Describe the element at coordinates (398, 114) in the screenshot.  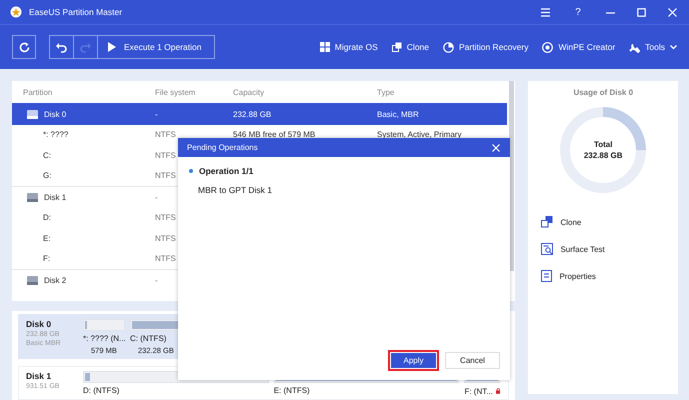
I see `table-cell-text: Basic, MBR` at that location.